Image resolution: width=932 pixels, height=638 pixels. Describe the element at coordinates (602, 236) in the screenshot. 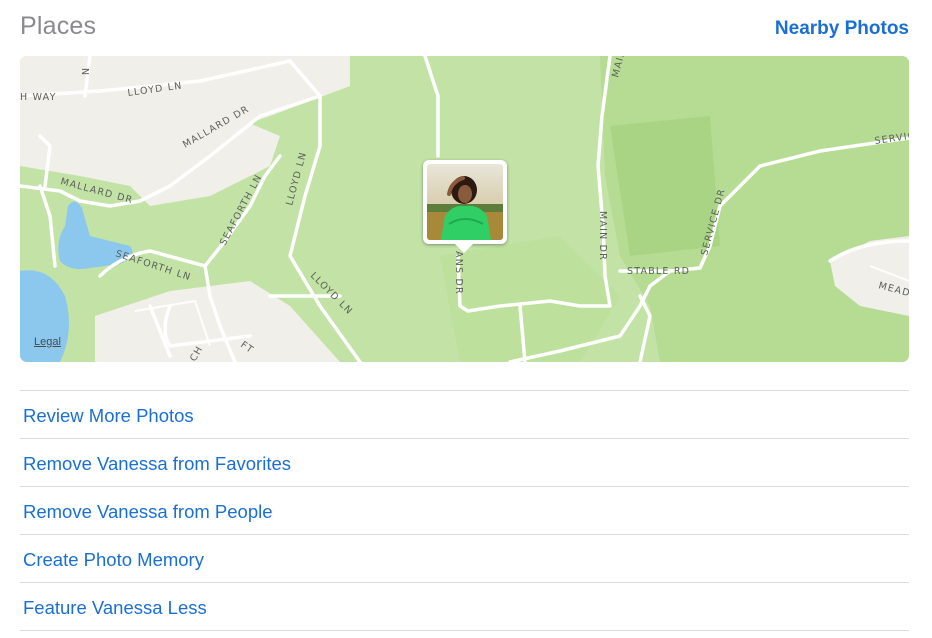

I see `road-label: MAIN DR` at that location.